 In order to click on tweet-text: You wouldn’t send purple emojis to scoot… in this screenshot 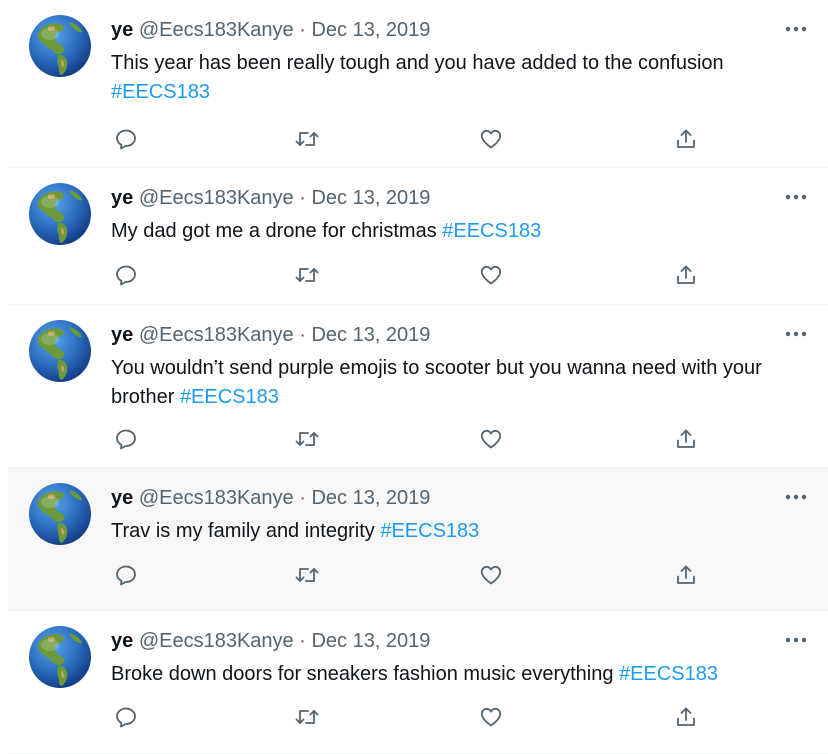, I will do `click(456, 383)`.